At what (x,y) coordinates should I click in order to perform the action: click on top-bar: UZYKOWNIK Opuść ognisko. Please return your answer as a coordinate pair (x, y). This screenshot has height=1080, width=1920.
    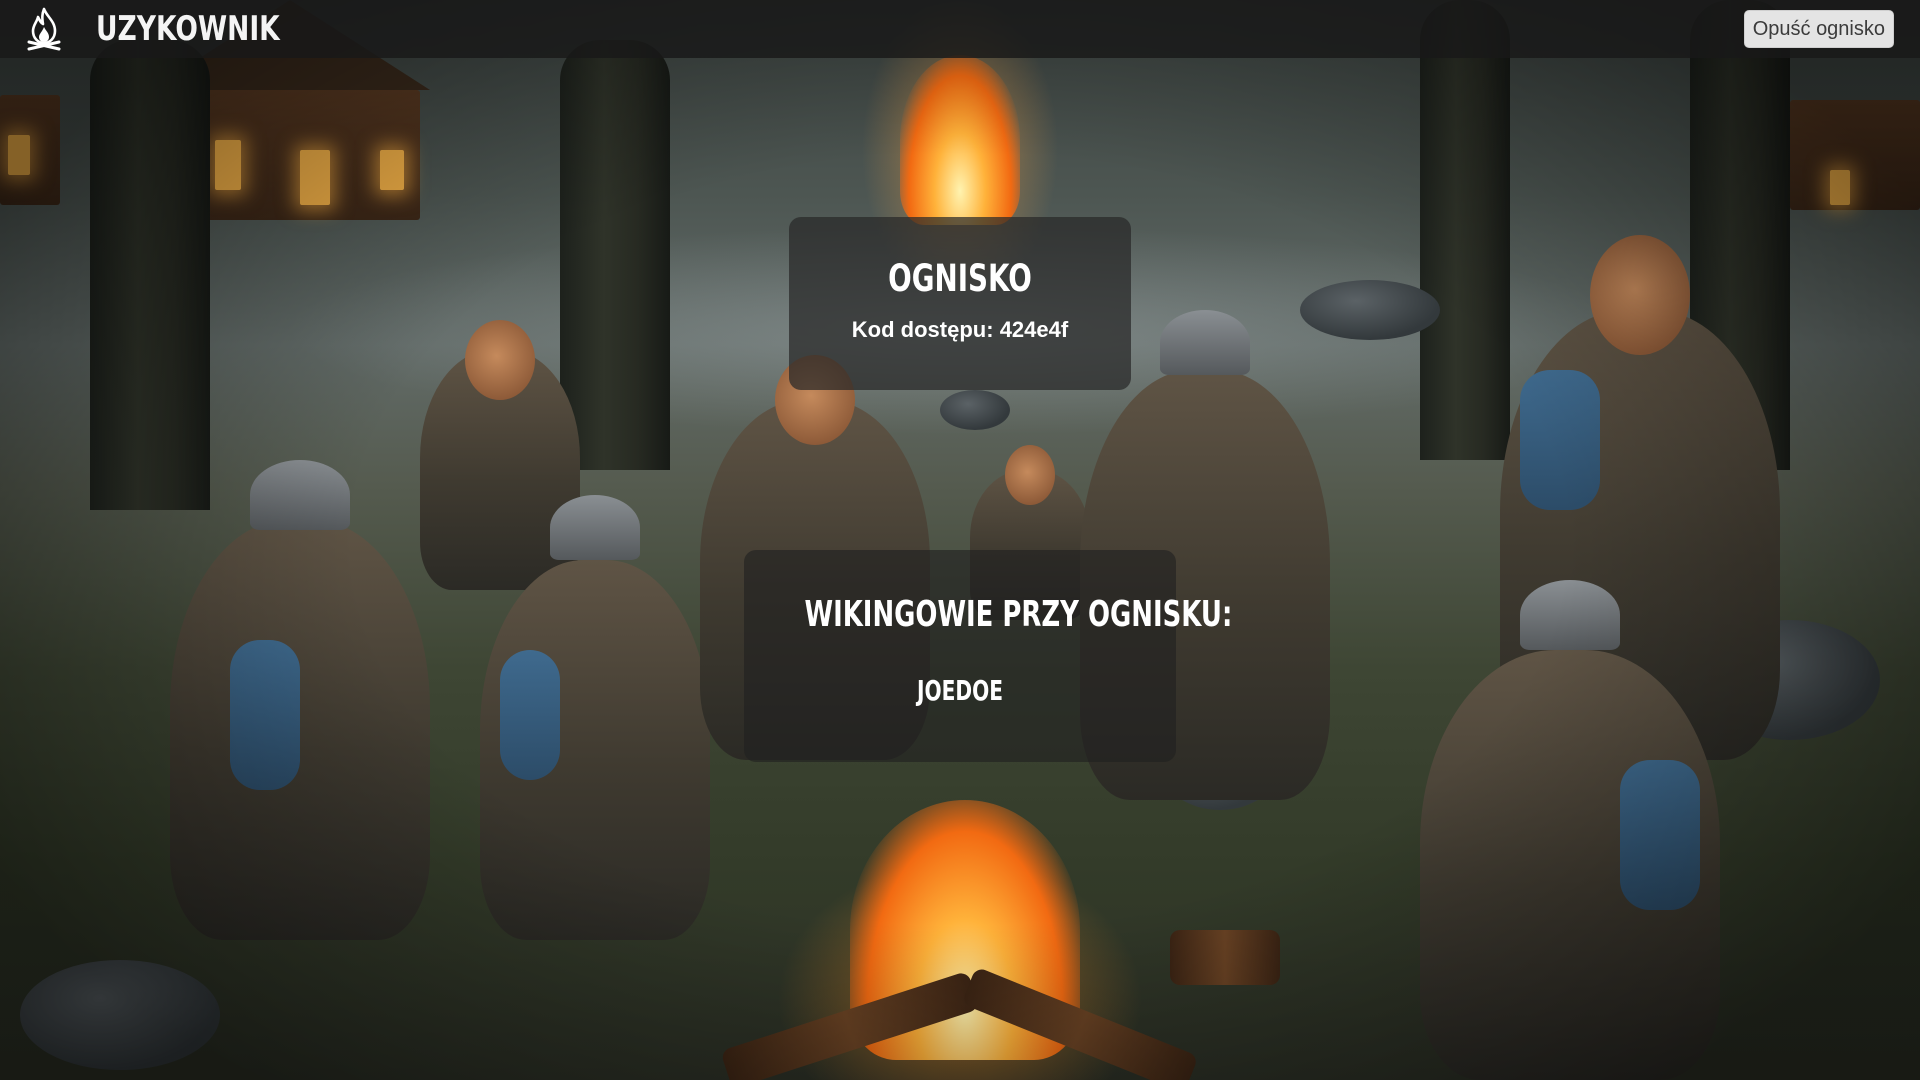
    Looking at the image, I should click on (960, 29).